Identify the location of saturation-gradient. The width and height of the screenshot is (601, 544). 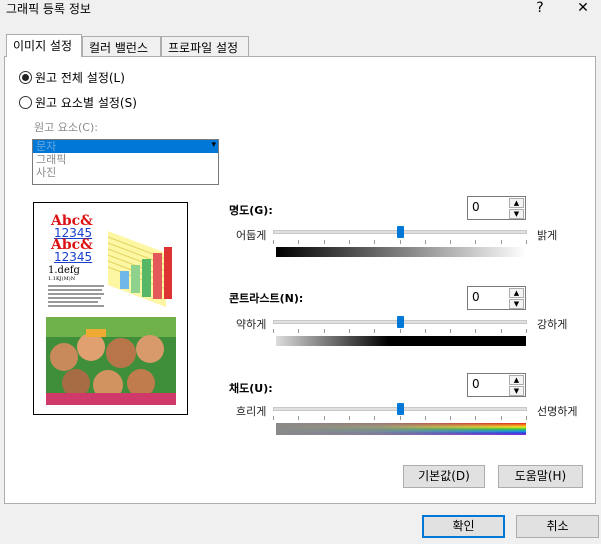
(401, 429).